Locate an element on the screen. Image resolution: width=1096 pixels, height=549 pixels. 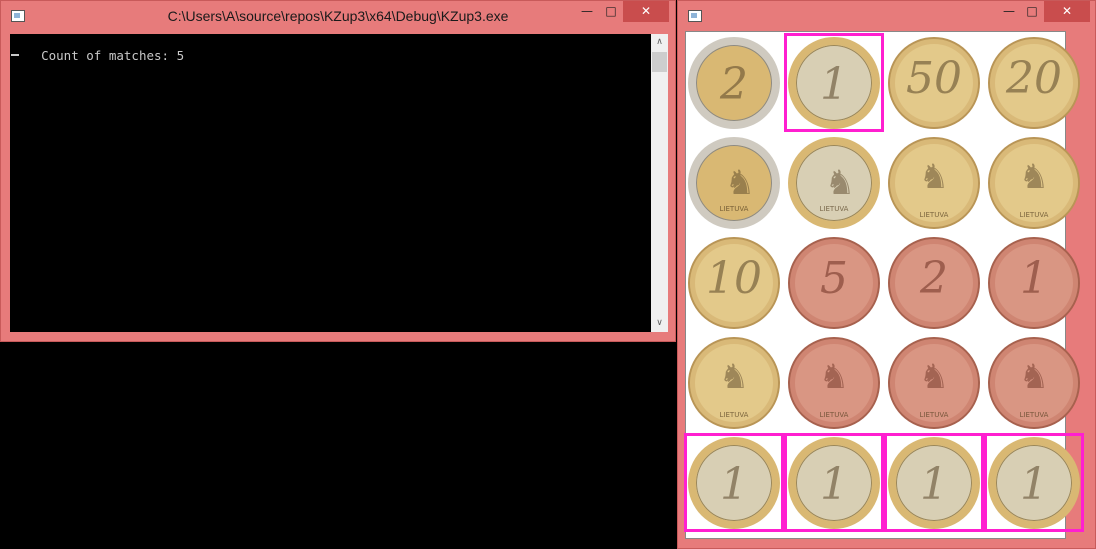
coin-cell: 10 is located at coordinates (734, 283).